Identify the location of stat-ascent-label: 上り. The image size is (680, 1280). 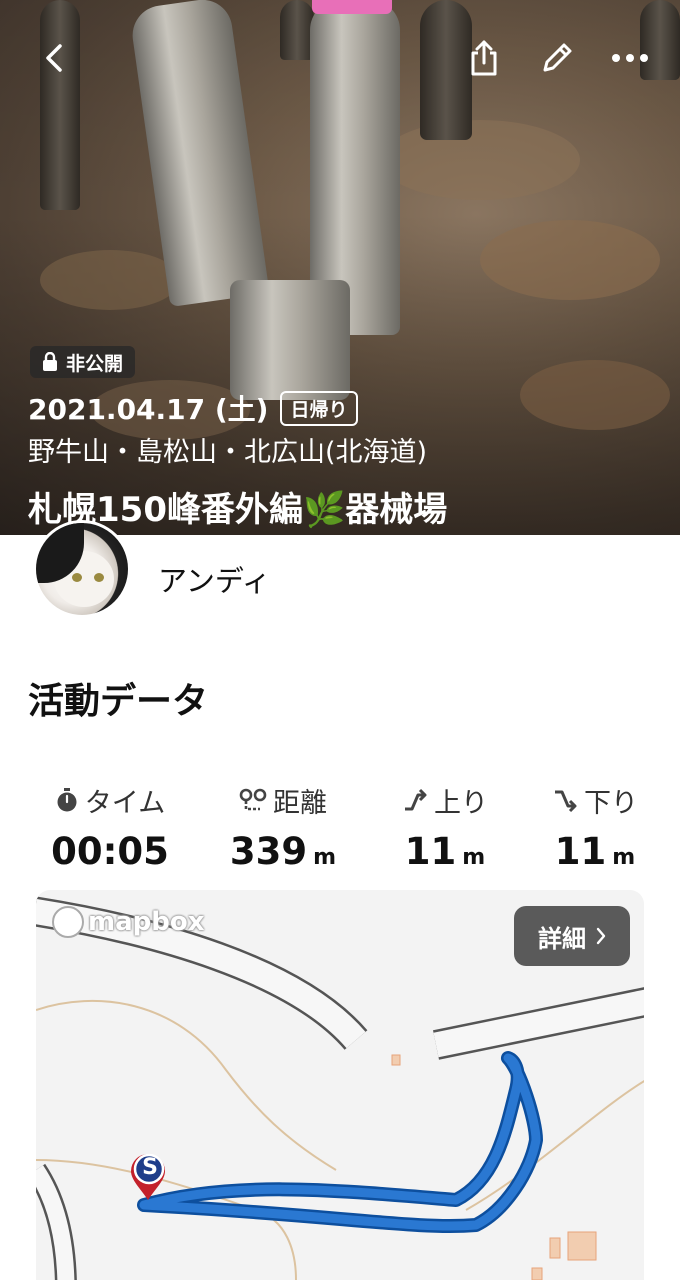
(461, 803).